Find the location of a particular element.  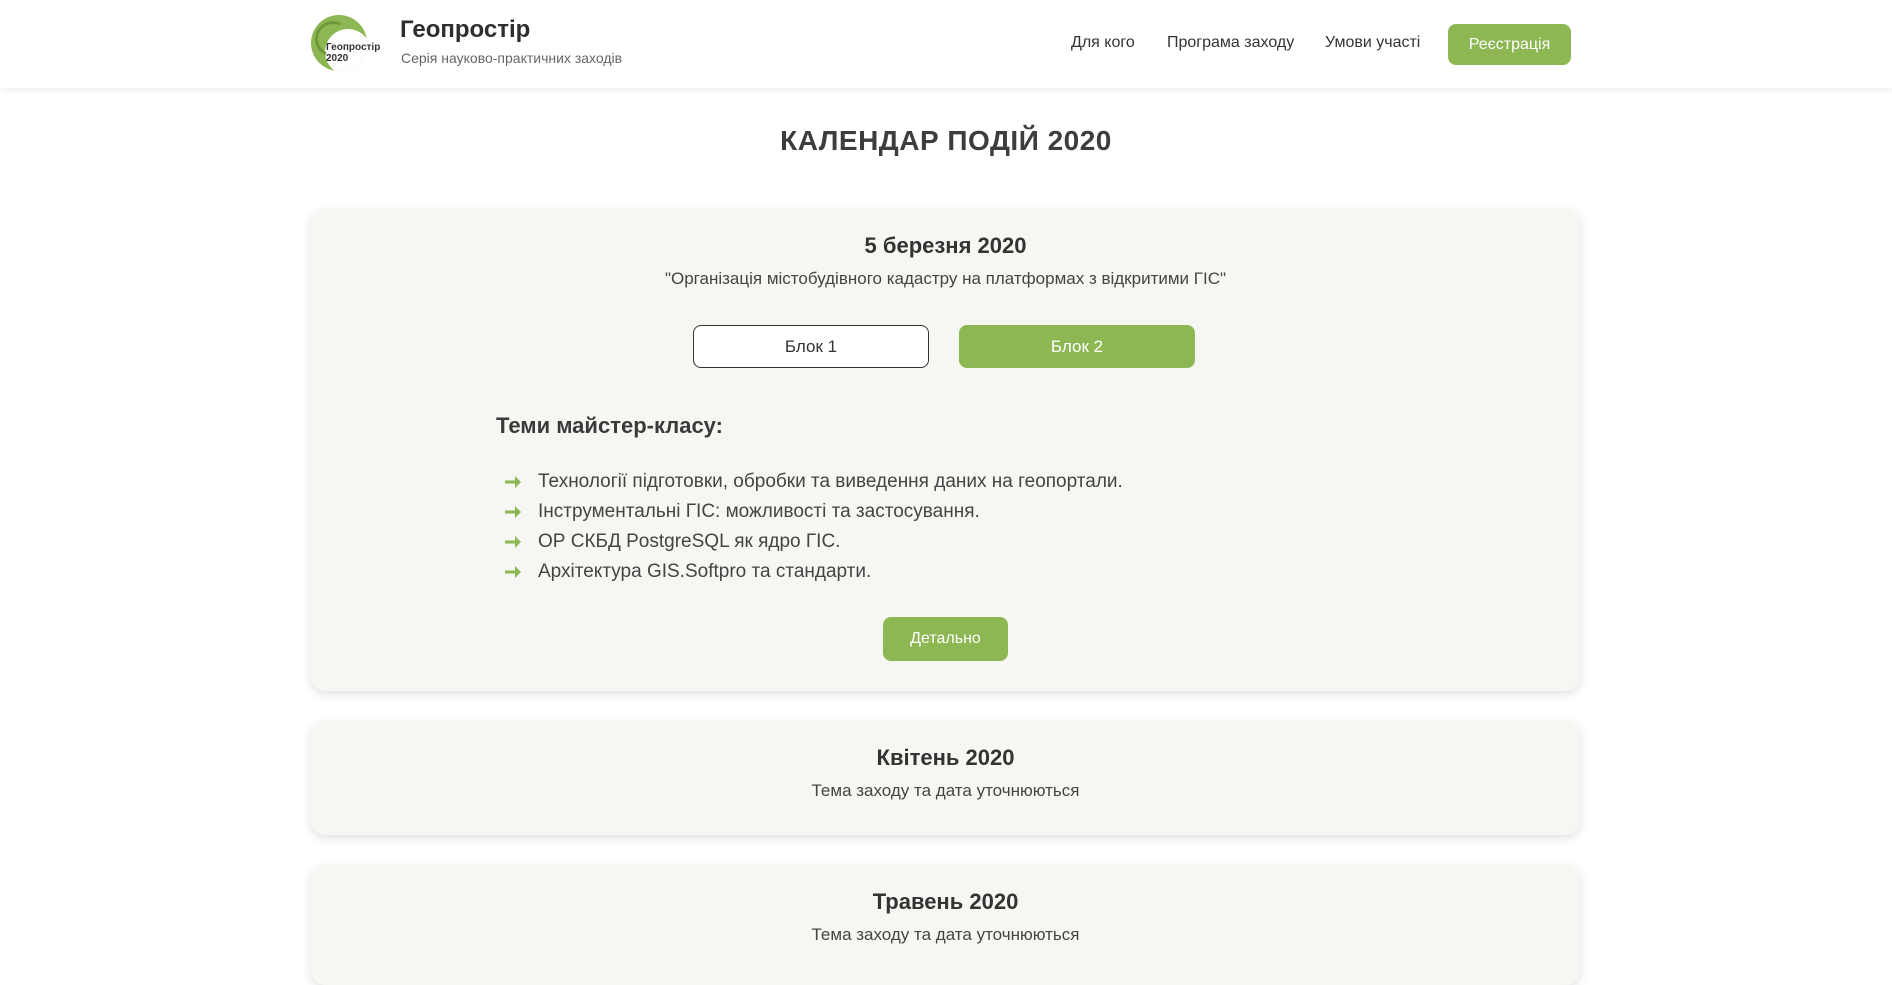

topic-text: Архітектура GIS.Softpro та стандарти. is located at coordinates (705, 571).